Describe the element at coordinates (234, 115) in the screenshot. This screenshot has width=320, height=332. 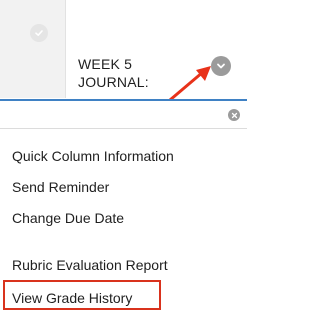
I see `close-icon` at that location.